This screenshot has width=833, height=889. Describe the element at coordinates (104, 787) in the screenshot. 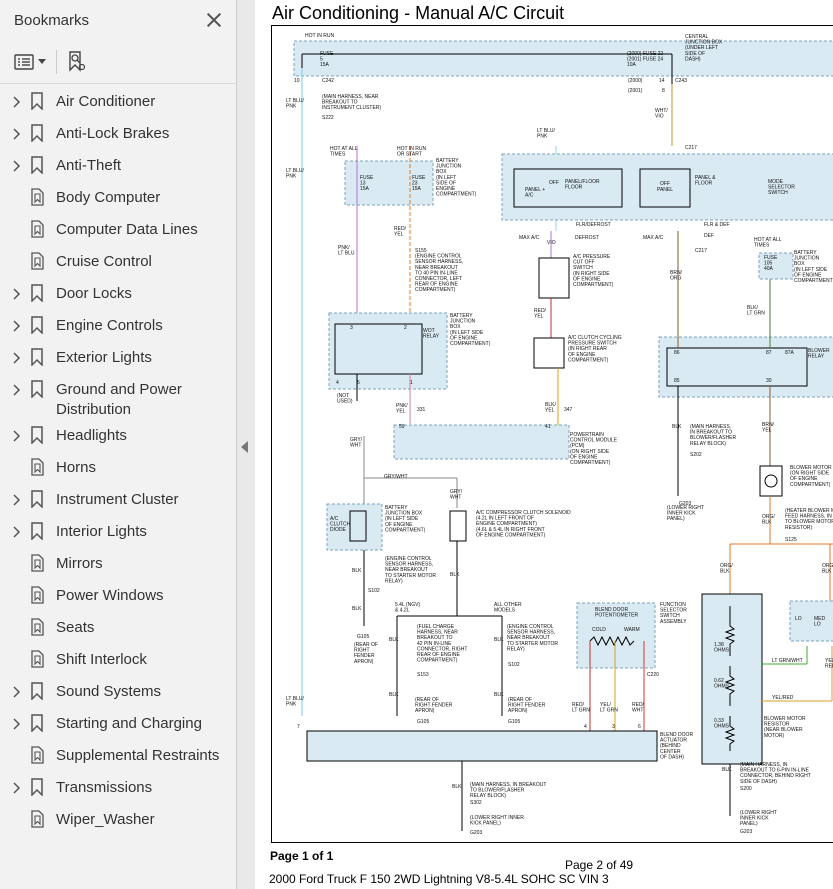

I see `bookmark-label: Transmissions` at that location.